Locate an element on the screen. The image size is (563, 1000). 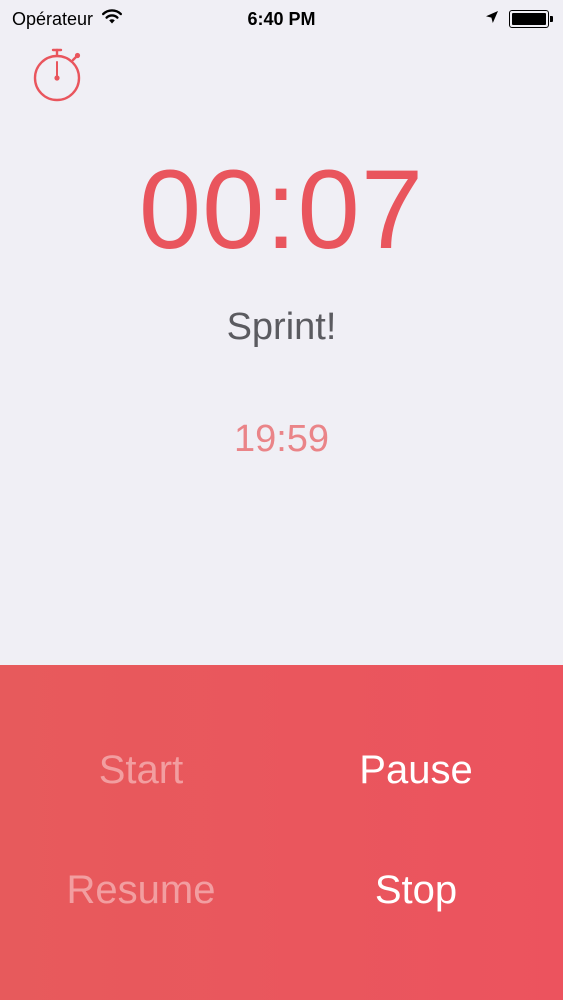
pause-button: Pause is located at coordinates (416, 770).